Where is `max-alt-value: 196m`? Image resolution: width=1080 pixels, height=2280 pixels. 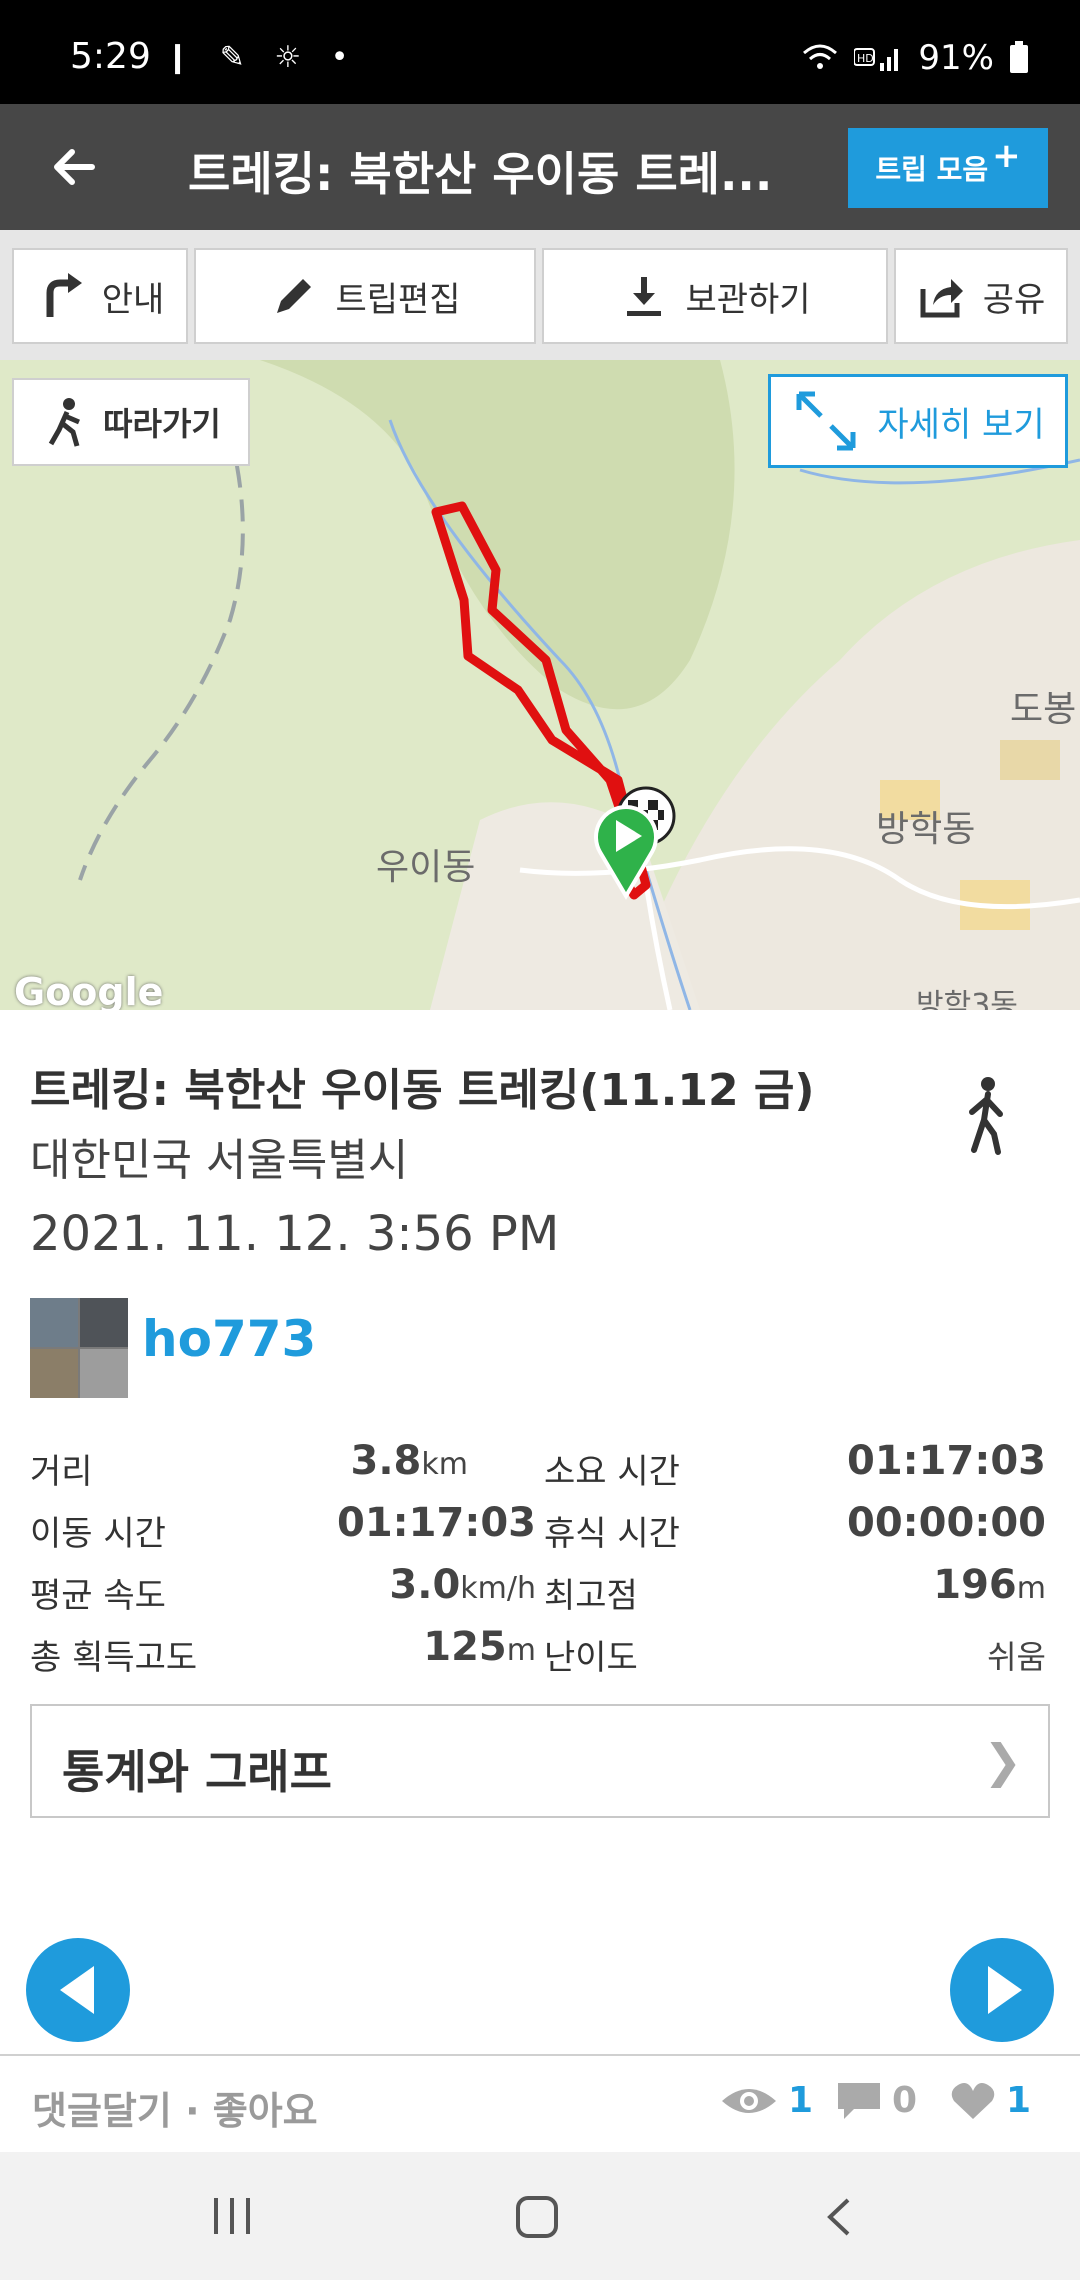
max-alt-value: 196m is located at coordinates (989, 1585).